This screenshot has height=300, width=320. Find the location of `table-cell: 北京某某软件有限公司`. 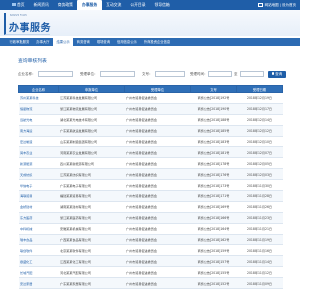

table-cell: 北京某某软件有限公司 is located at coordinates (91, 250).